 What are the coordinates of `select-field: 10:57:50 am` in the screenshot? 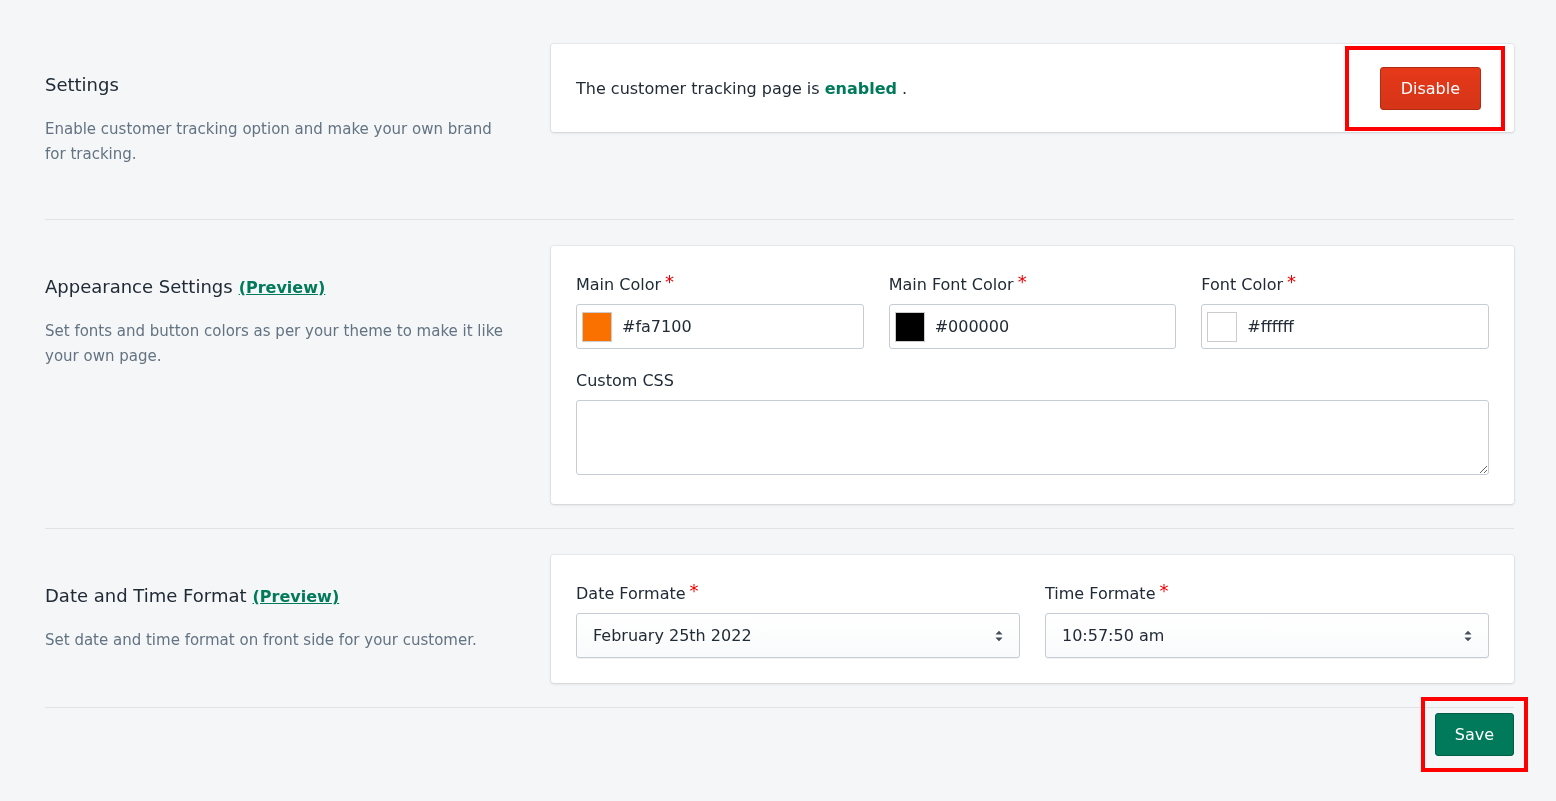 It's located at (1267, 635).